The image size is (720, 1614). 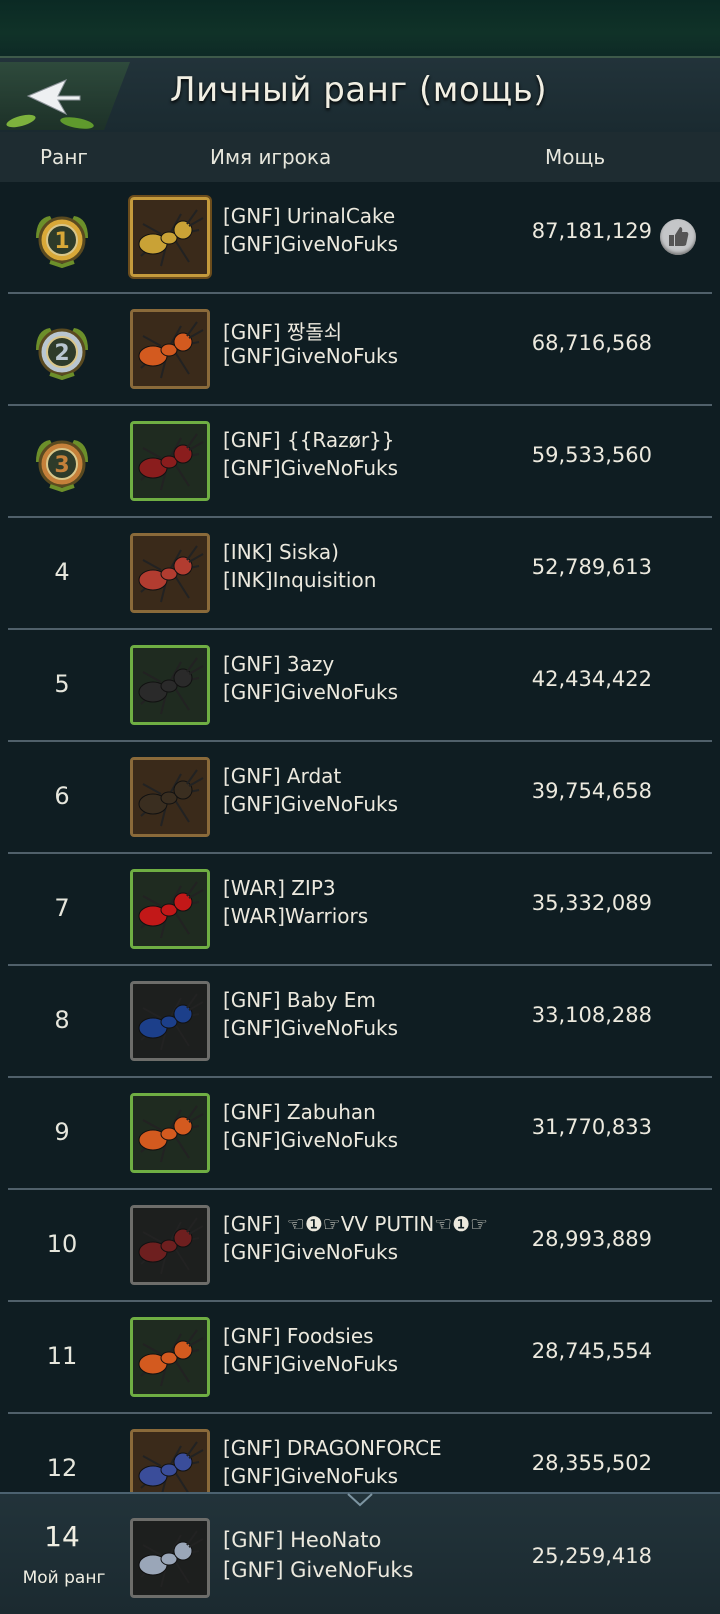 I want to click on power-value: 28,993,889, so click(x=591, y=1239).